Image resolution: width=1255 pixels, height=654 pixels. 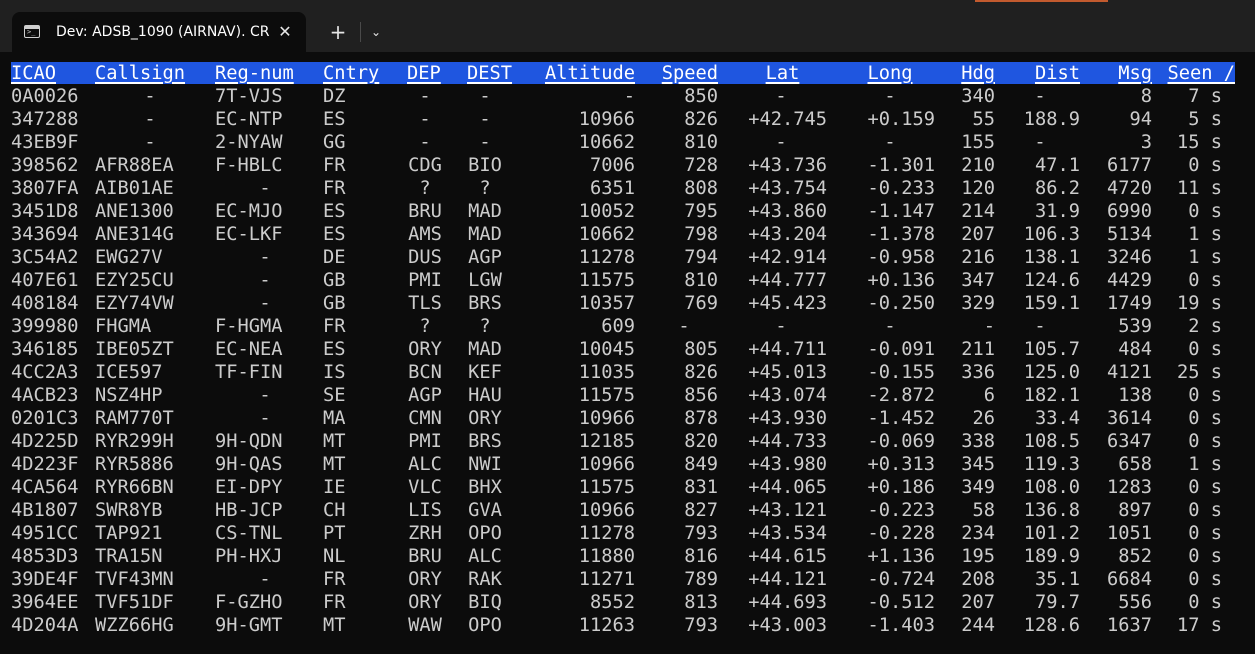 What do you see at coordinates (1129, 188) in the screenshot?
I see `cell-msg: 4720` at bounding box center [1129, 188].